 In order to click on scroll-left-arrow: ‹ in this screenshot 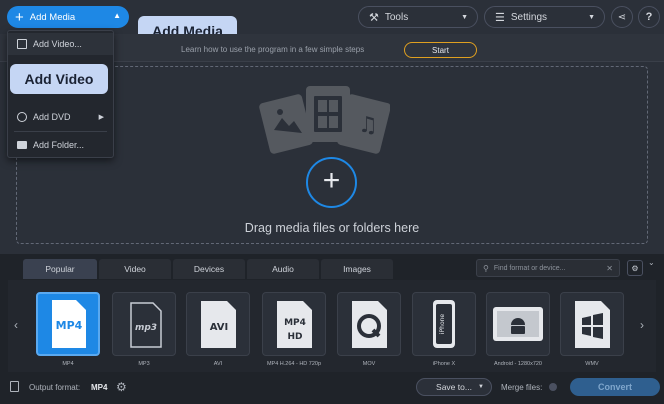, I will do `click(16, 325)`.